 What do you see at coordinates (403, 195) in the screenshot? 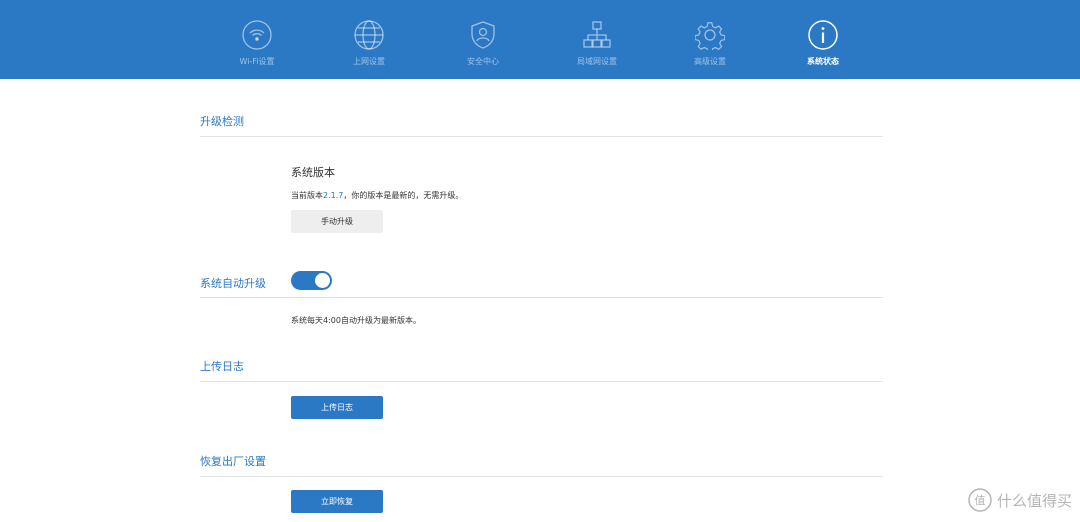
I see `current-version-suffix: ，你的版本是最新的，无需升级。` at bounding box center [403, 195].